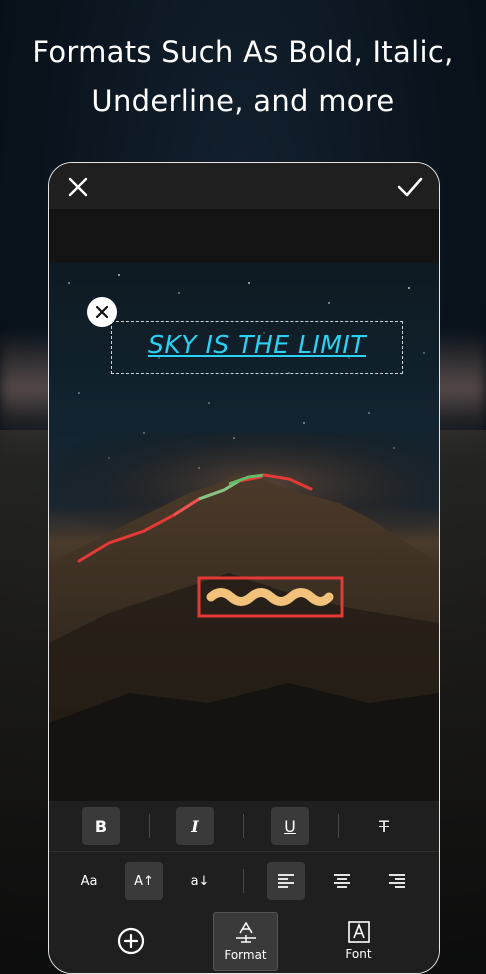 This screenshot has width=486, height=974. I want to click on align-left-button, so click(286, 881).